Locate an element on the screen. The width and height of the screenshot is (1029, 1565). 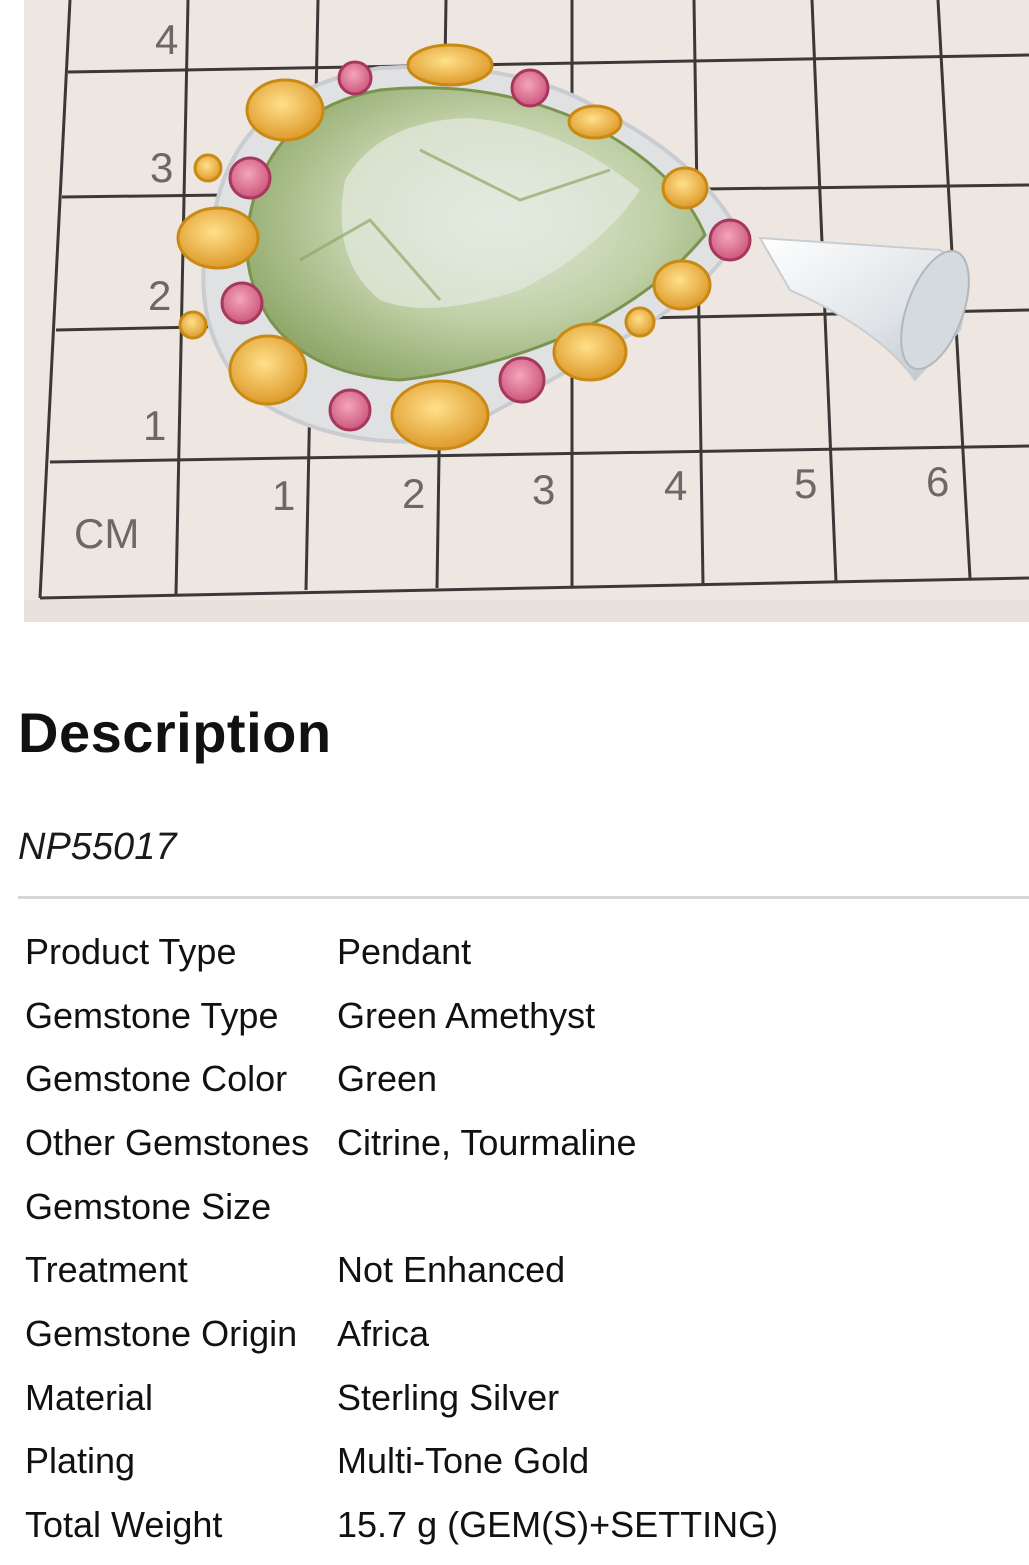
spec-label: Gemstone Type is located at coordinates (152, 1015).